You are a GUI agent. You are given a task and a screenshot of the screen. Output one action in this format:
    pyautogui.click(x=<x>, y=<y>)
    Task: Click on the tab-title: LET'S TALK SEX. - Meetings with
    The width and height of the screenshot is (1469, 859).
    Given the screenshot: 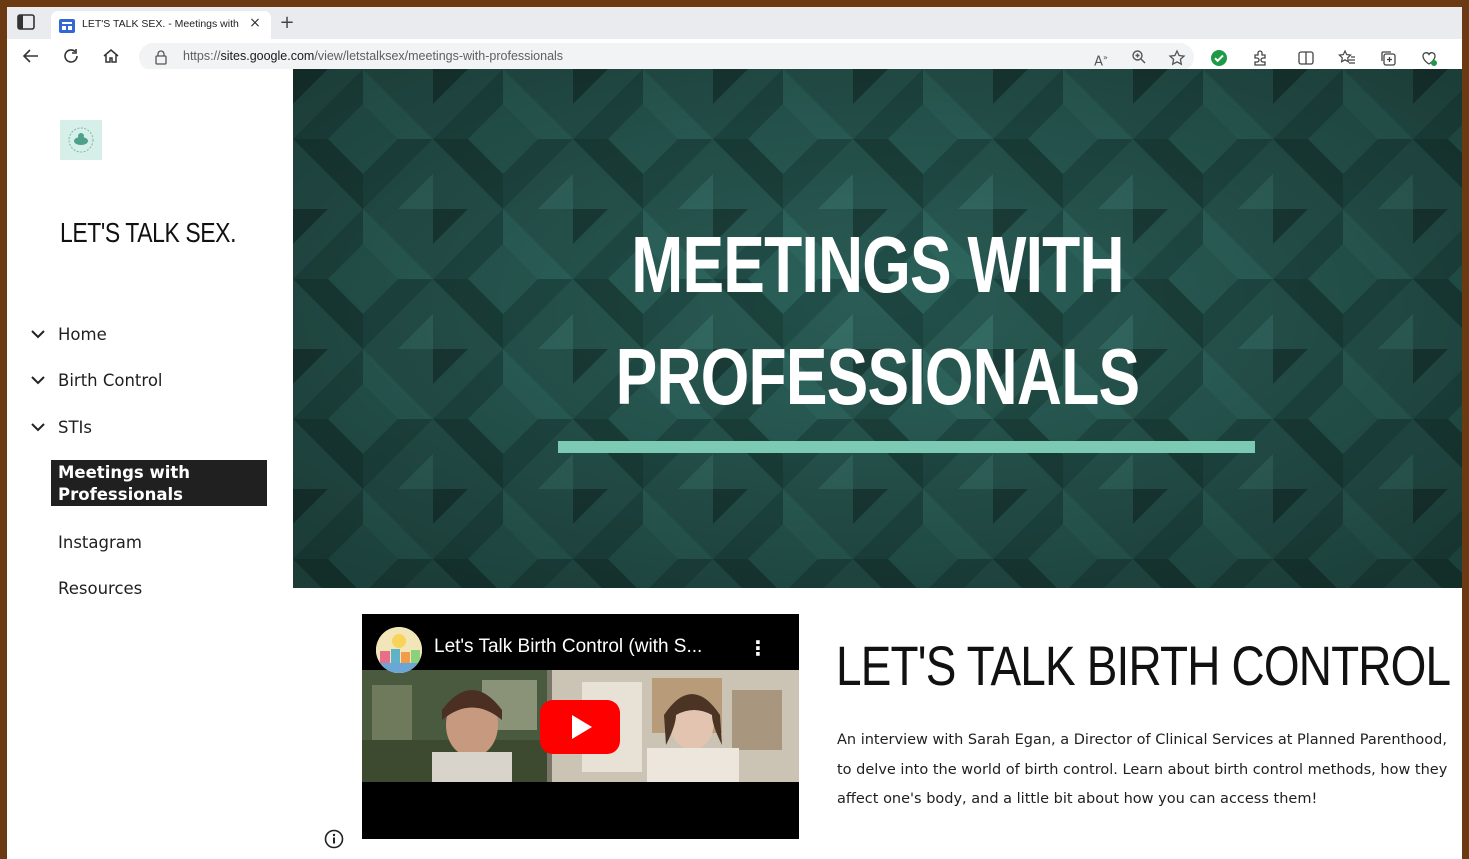 What is the action you would take?
    pyautogui.click(x=160, y=24)
    